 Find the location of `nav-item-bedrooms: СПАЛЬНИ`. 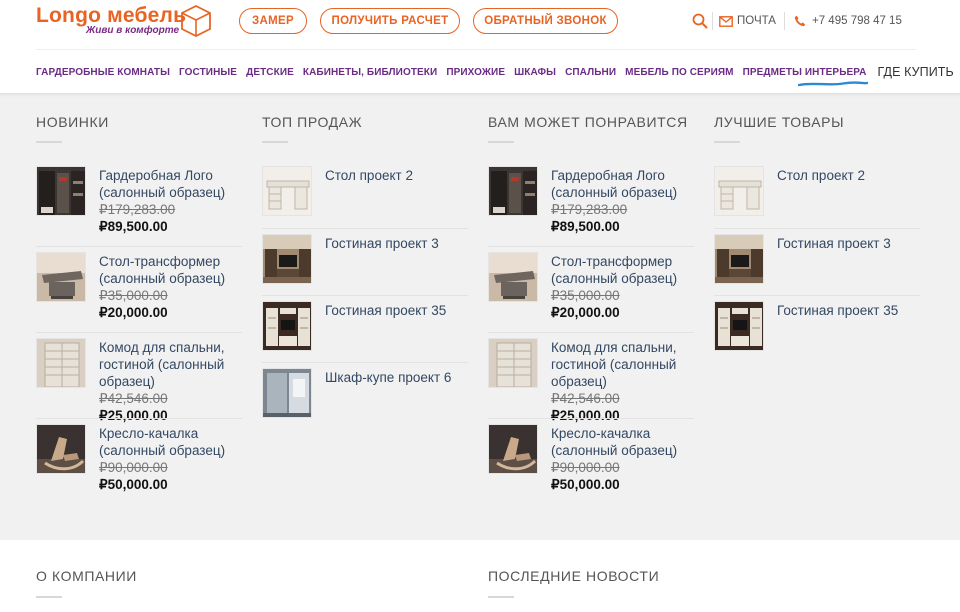

nav-item-bedrooms: СПАЛЬНИ is located at coordinates (590, 72).